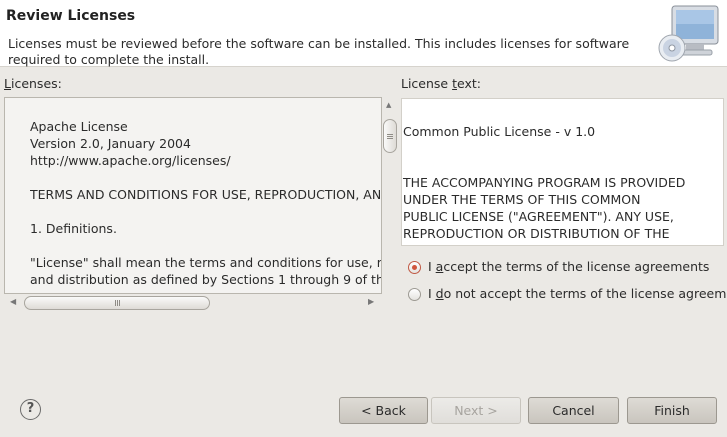 The width and height of the screenshot is (727, 437). I want to click on text-line: http://www.apache.org/licenses/, so click(130, 160).